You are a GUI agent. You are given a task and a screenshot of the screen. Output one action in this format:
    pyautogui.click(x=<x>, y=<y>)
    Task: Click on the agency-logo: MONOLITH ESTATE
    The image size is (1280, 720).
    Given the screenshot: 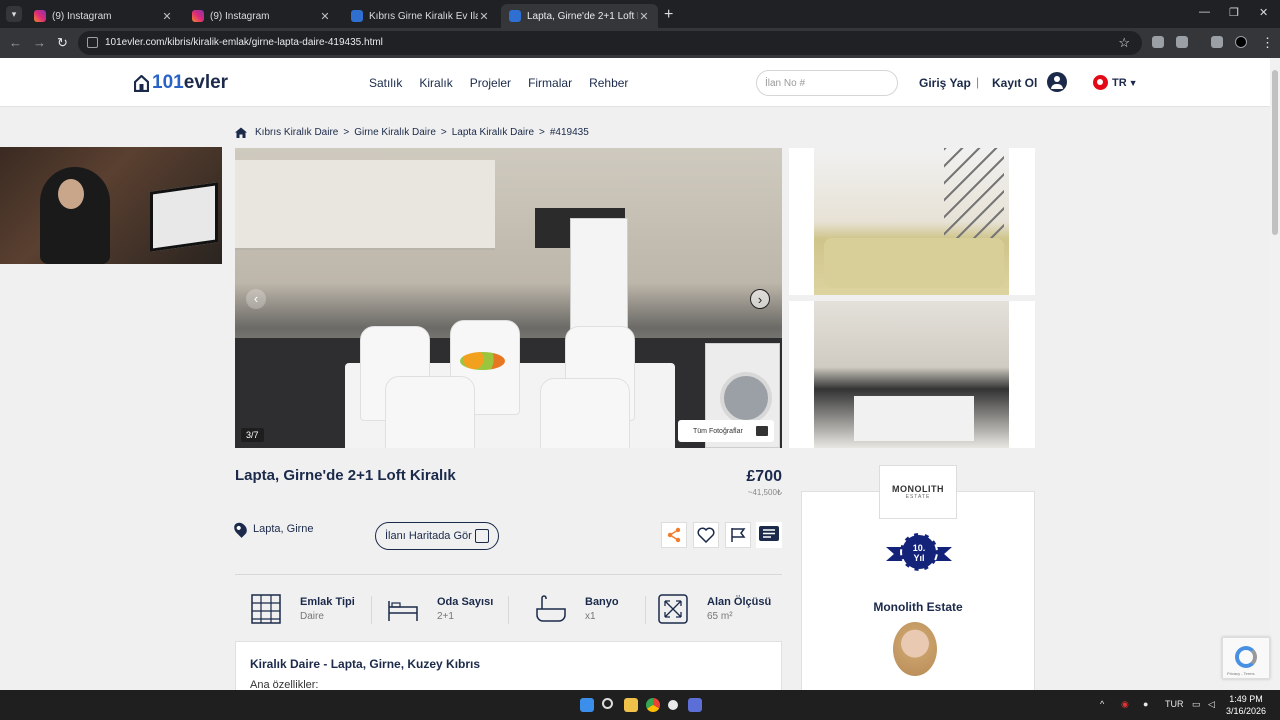 What is the action you would take?
    pyautogui.click(x=918, y=492)
    